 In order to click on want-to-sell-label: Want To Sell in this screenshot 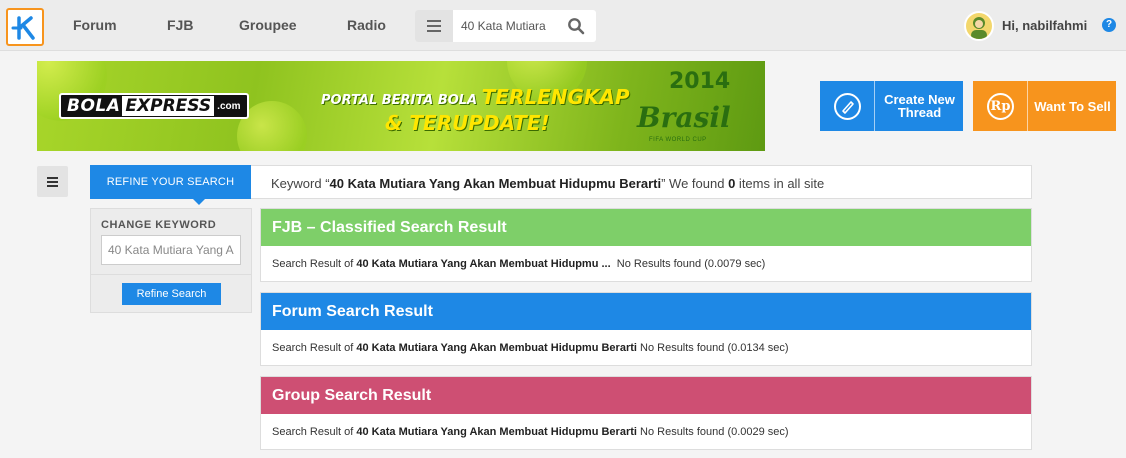, I will do `click(1072, 106)`.